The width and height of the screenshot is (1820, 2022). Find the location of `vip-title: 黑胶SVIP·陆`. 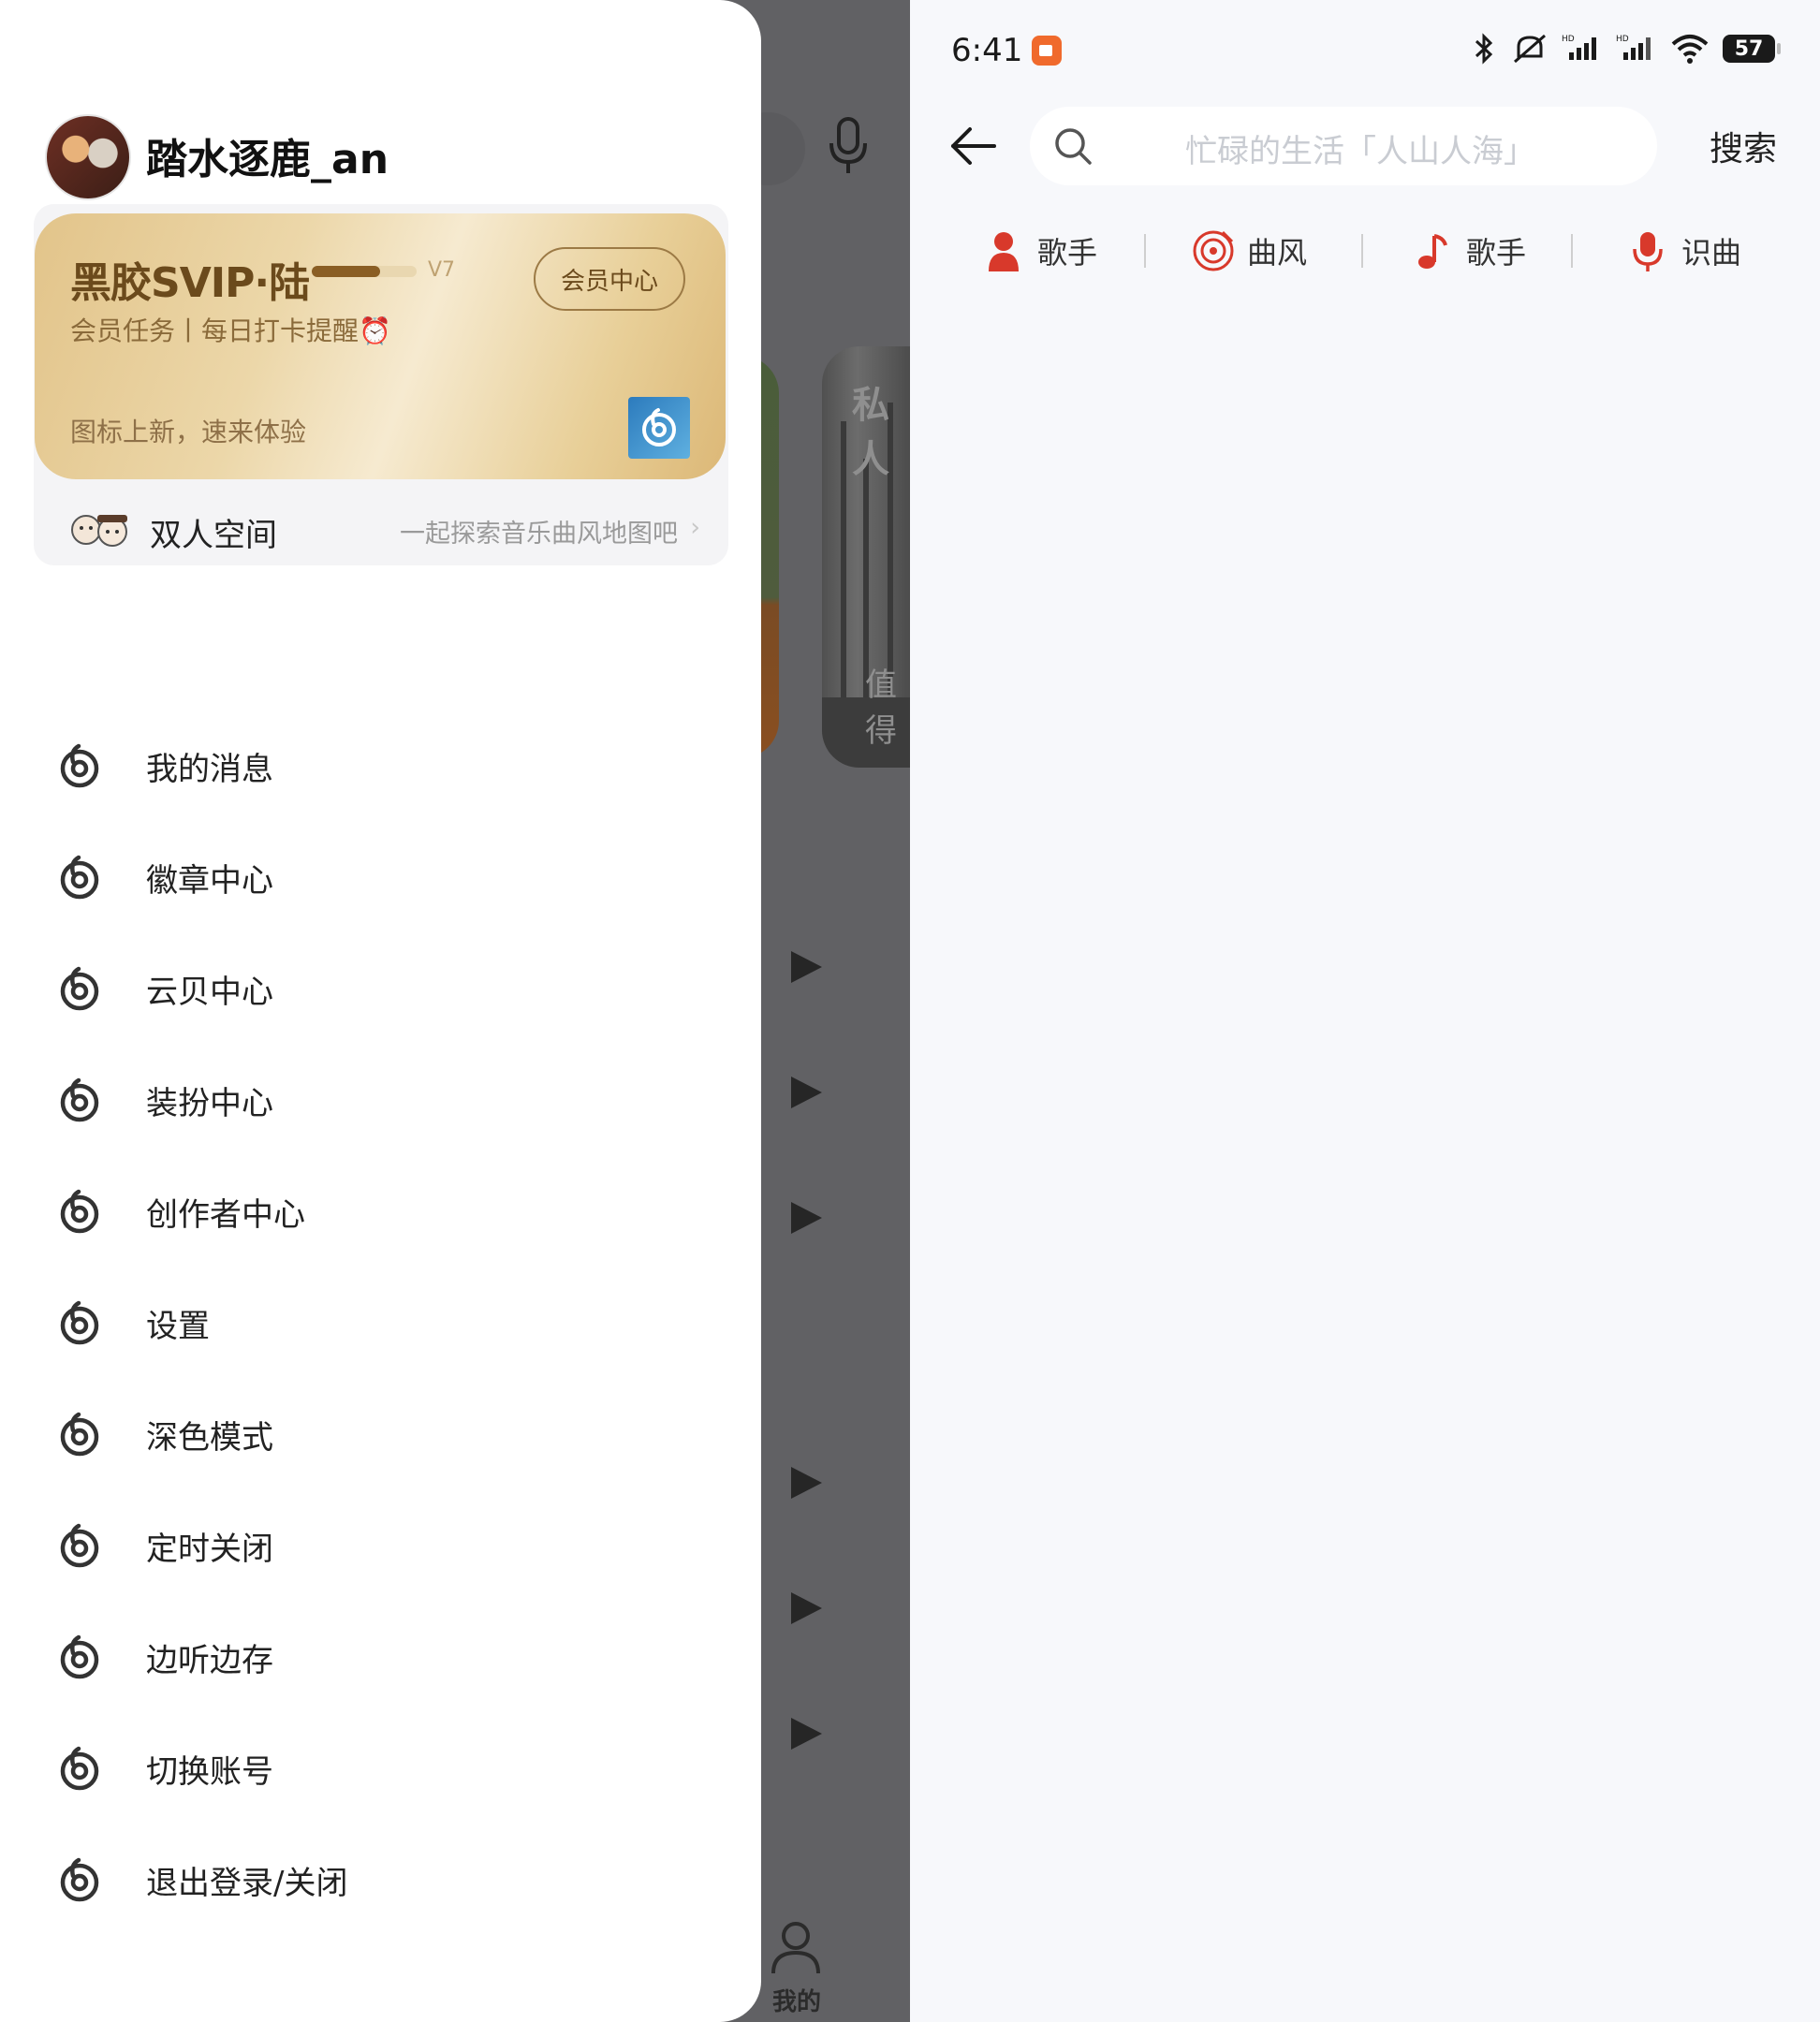

vip-title: 黑胶SVIP·陆 is located at coordinates (190, 283).